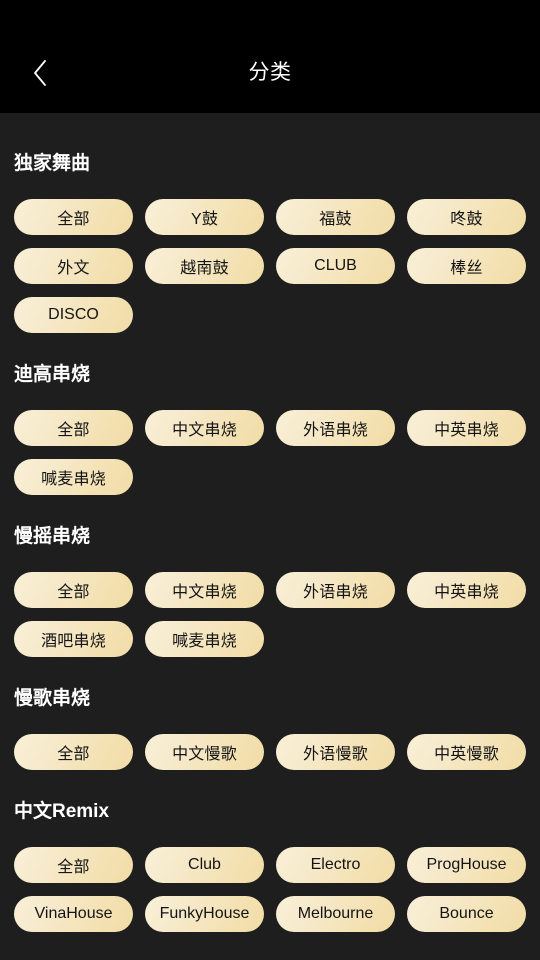 Image resolution: width=540 pixels, height=960 pixels. I want to click on category-chip: DISCO, so click(73, 315).